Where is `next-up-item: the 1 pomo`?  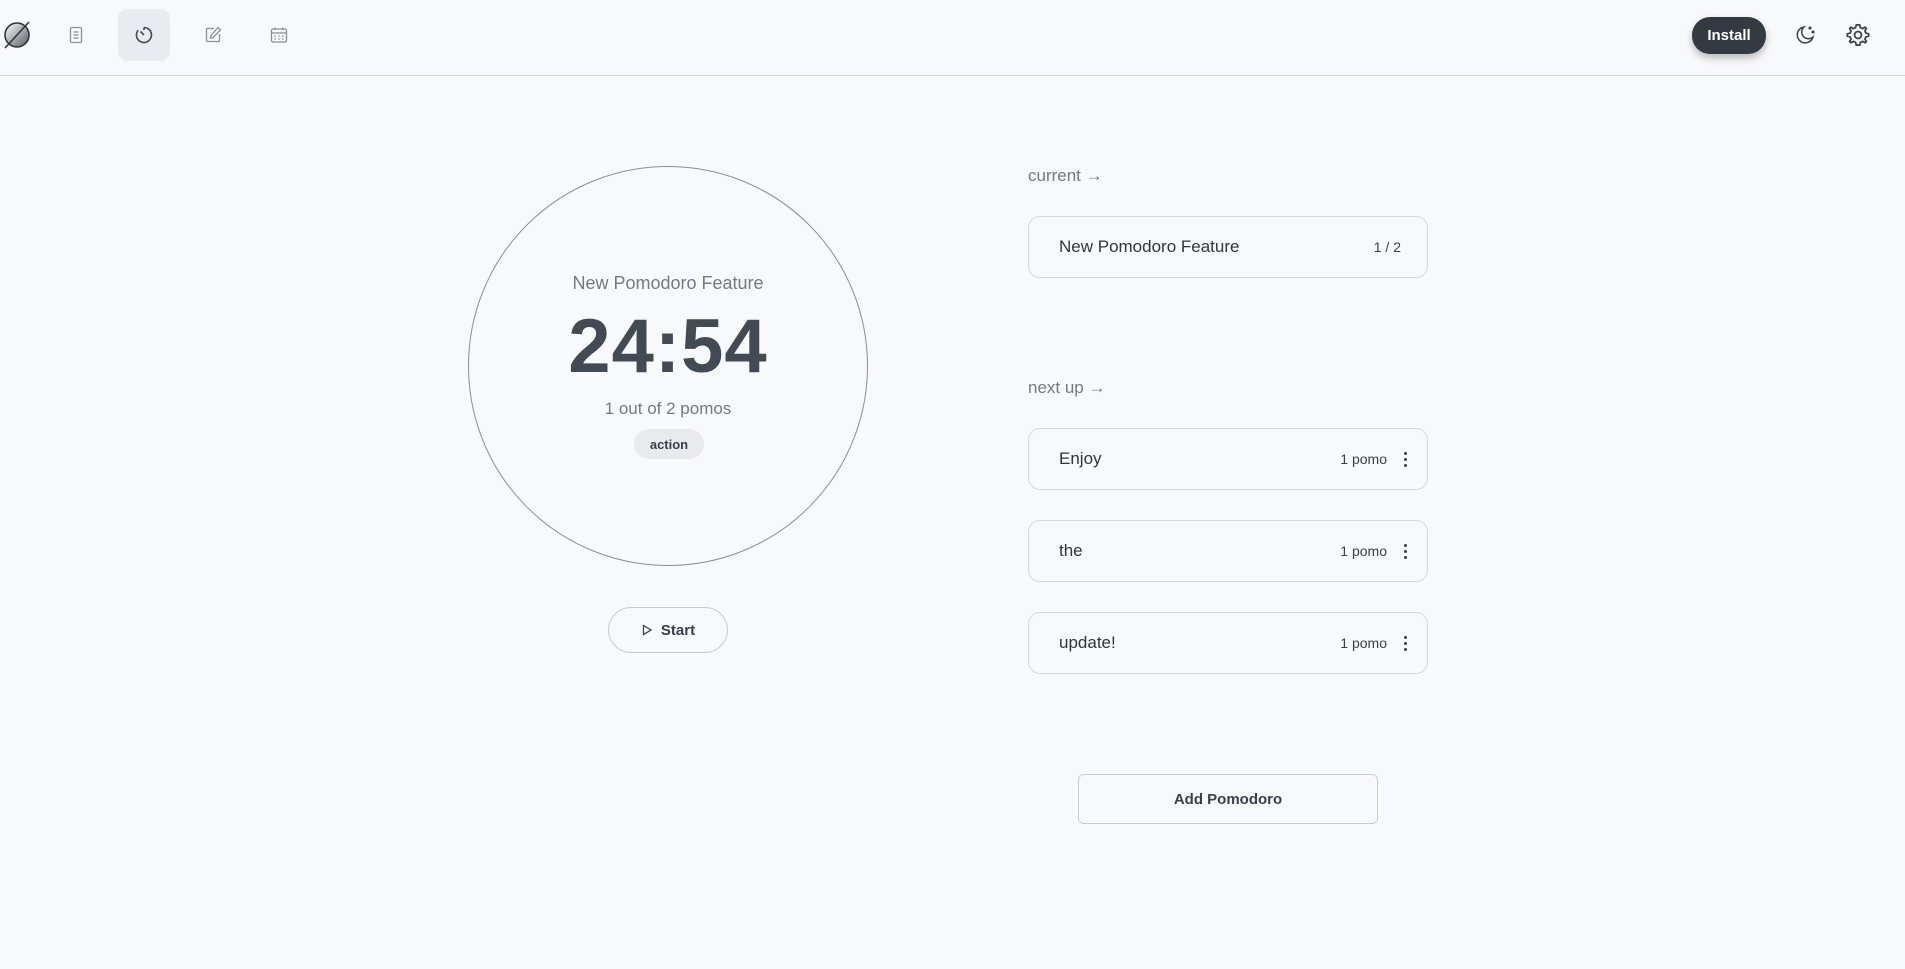 next-up-item: the 1 pomo is located at coordinates (1228, 551).